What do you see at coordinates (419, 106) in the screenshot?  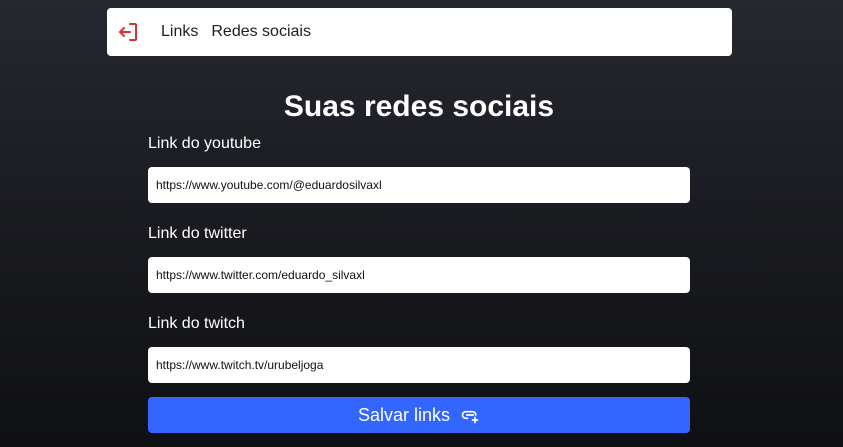 I see `page-title: Suas redes sociais` at bounding box center [419, 106].